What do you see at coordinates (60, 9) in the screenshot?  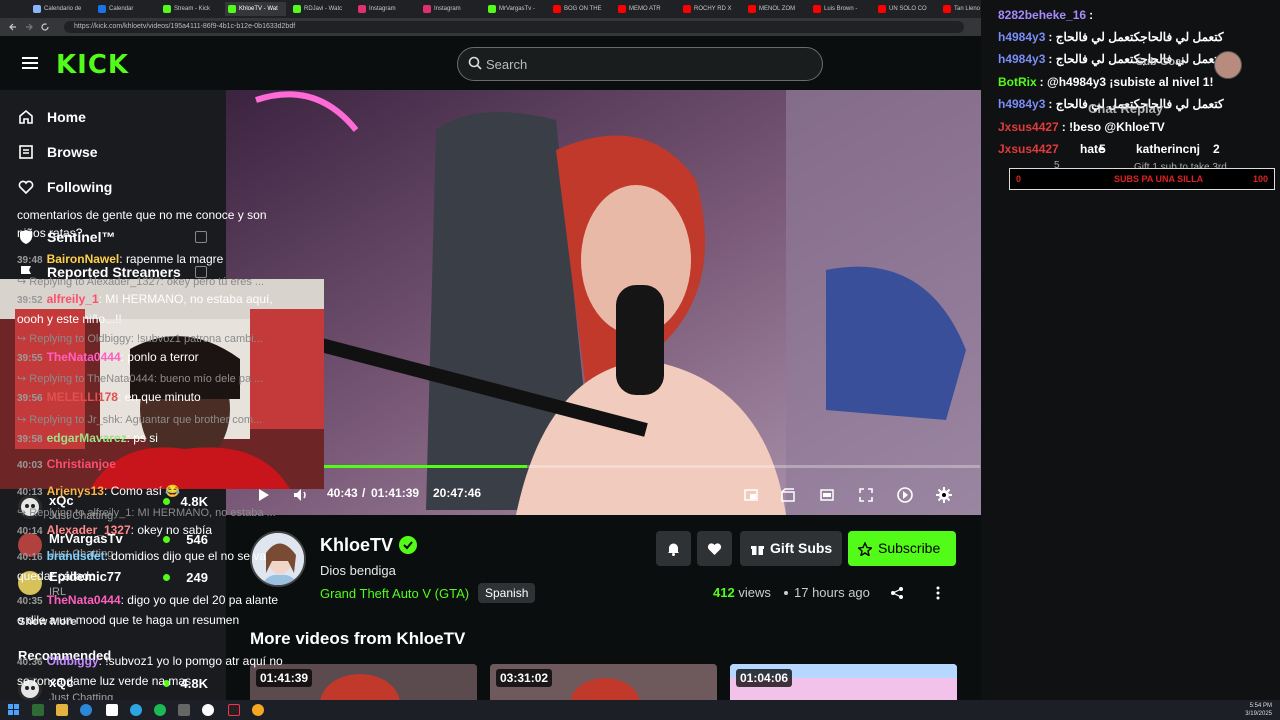 I see `browser-tab: Calendario de` at bounding box center [60, 9].